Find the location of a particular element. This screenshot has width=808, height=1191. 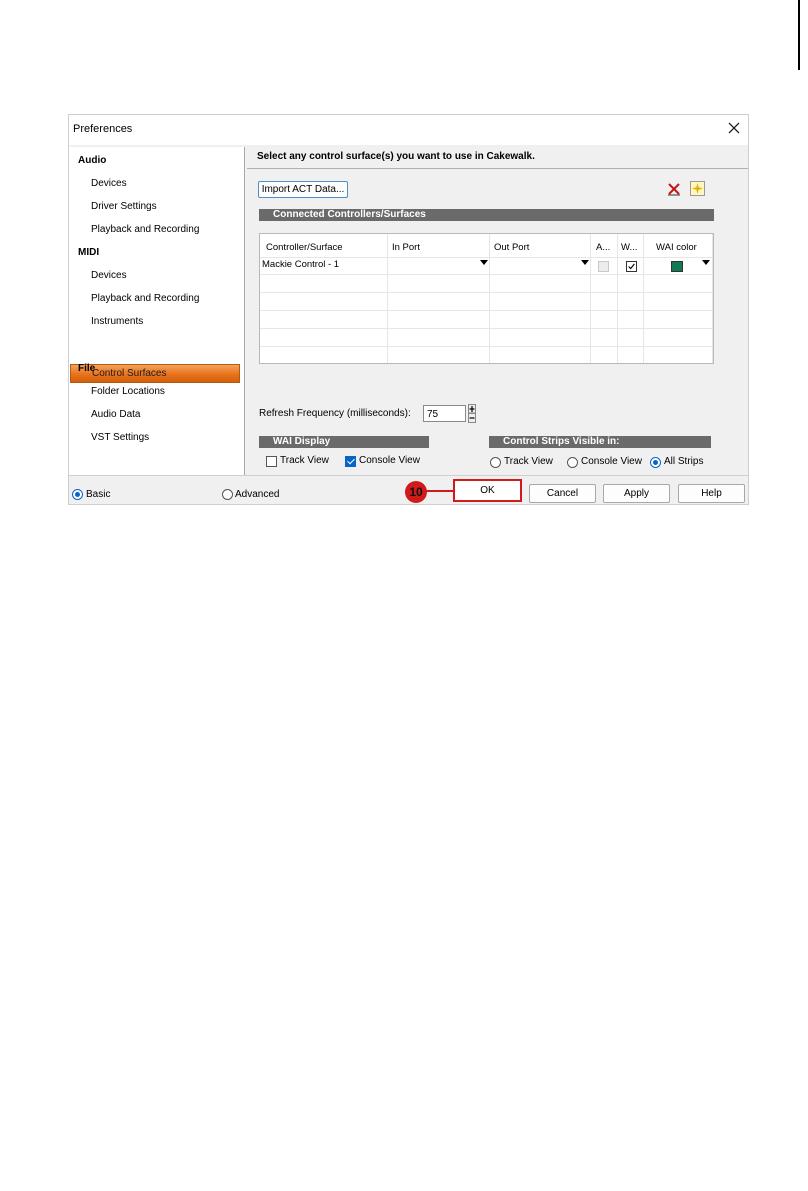

refresh-frequency-label: Refresh Frequency (milliseconds): is located at coordinates (335, 413).